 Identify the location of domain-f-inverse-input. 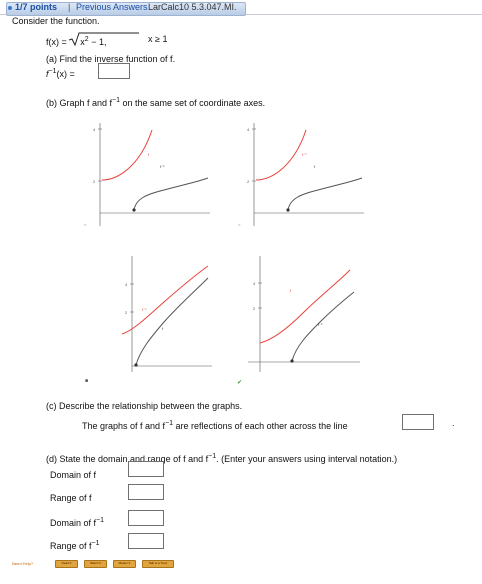
(146, 518).